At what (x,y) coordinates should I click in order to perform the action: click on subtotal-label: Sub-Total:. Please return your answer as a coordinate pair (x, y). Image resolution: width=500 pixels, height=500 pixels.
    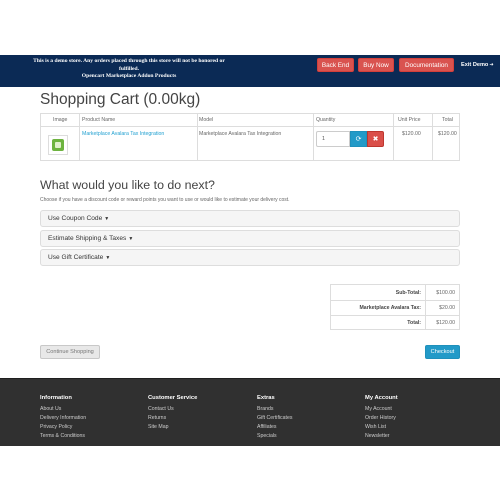
    Looking at the image, I should click on (408, 293).